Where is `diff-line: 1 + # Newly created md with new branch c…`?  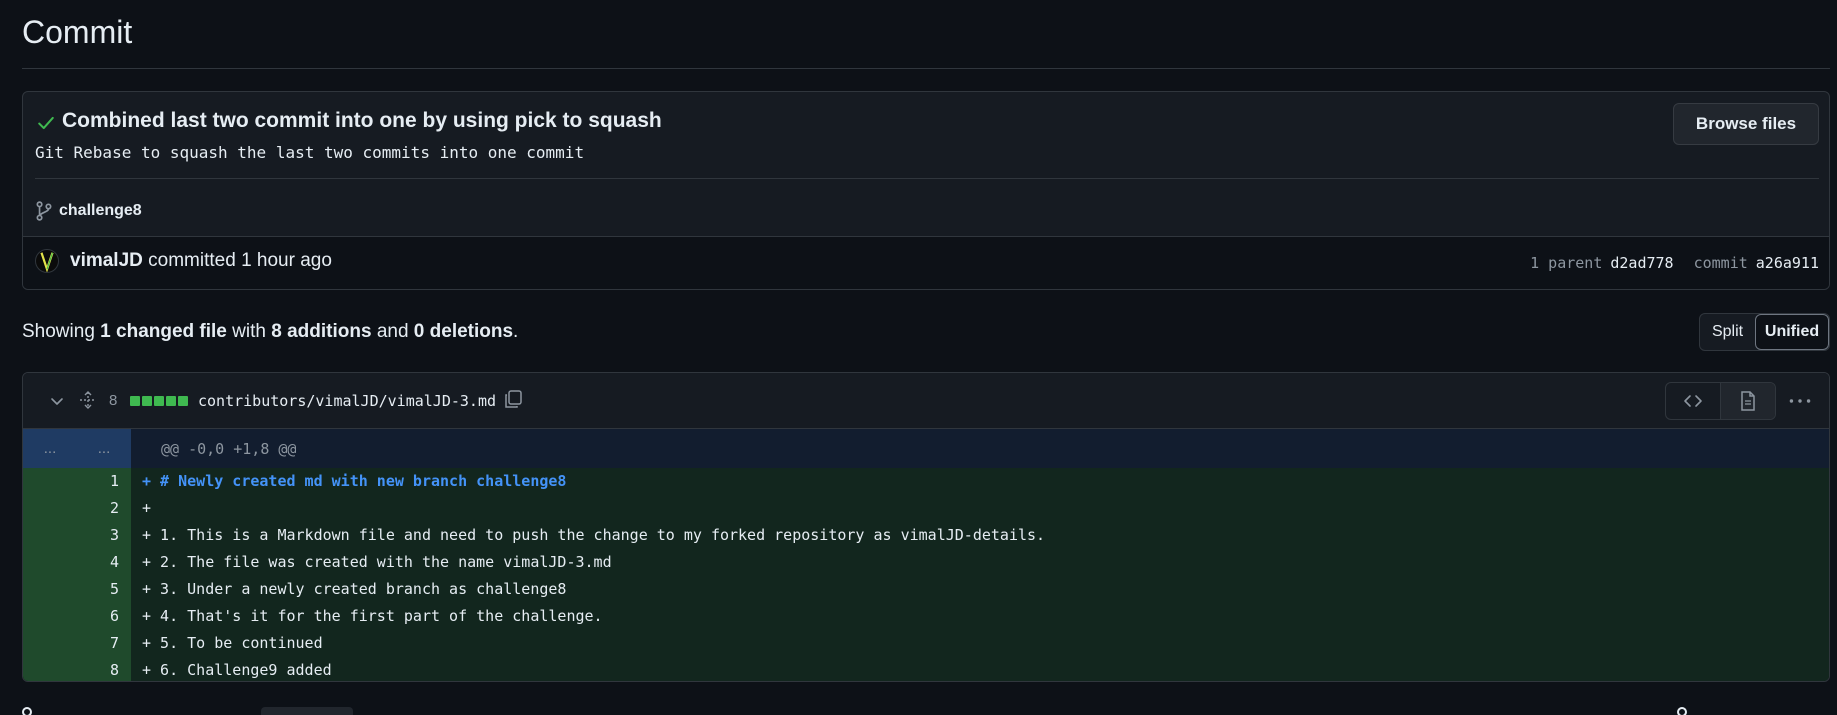
diff-line: 1 + # Newly created md with new branch c… is located at coordinates (926, 481).